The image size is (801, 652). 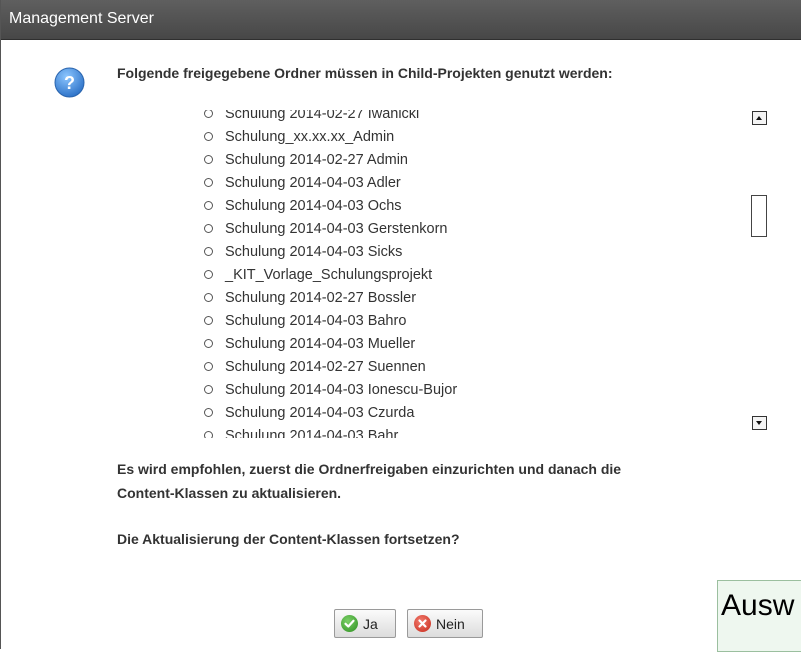 I want to click on yes-button-label: Ja, so click(x=370, y=623).